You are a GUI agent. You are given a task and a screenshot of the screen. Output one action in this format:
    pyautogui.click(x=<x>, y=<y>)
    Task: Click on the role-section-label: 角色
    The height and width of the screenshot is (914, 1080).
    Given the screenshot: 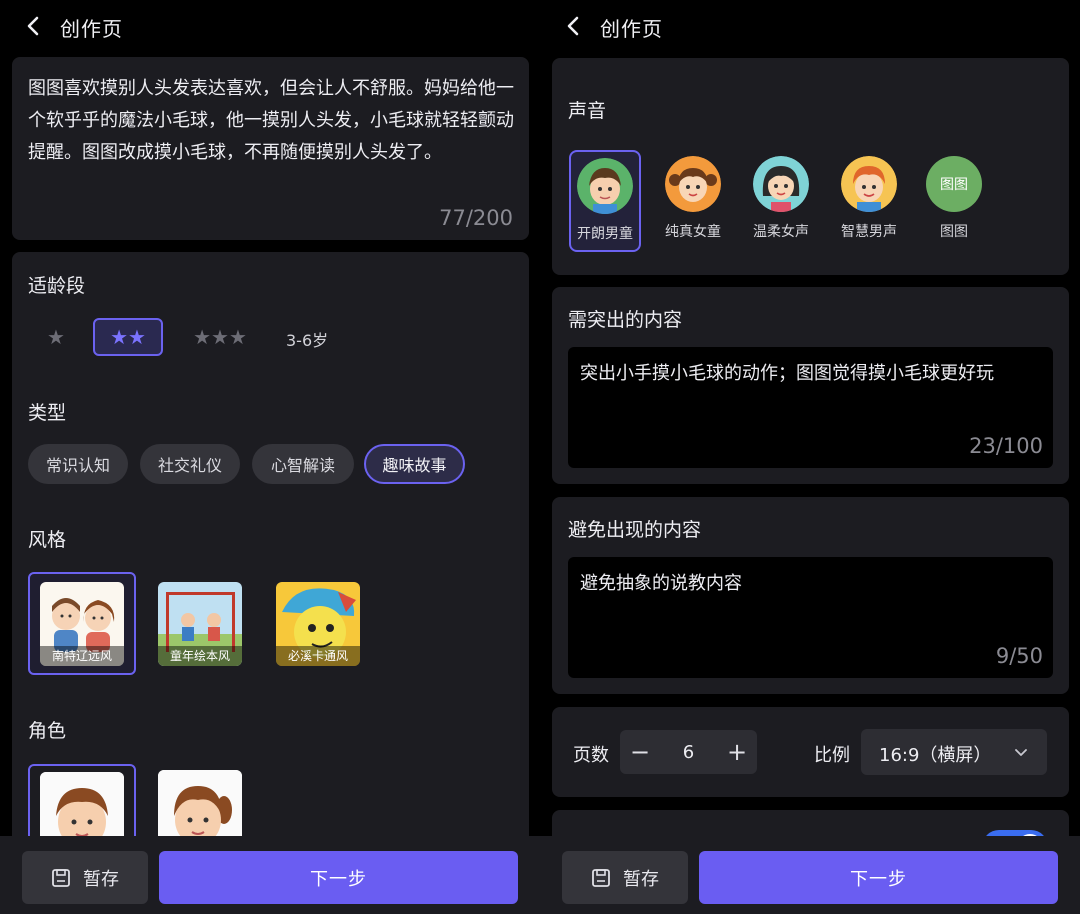 What is the action you would take?
    pyautogui.click(x=47, y=731)
    